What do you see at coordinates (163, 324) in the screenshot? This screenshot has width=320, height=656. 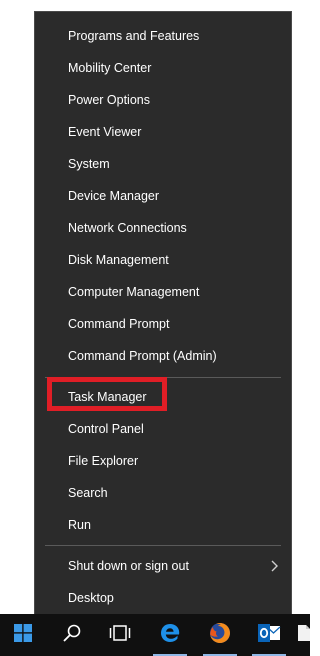 I see `menu-item-command-prompt: Command Prompt` at bounding box center [163, 324].